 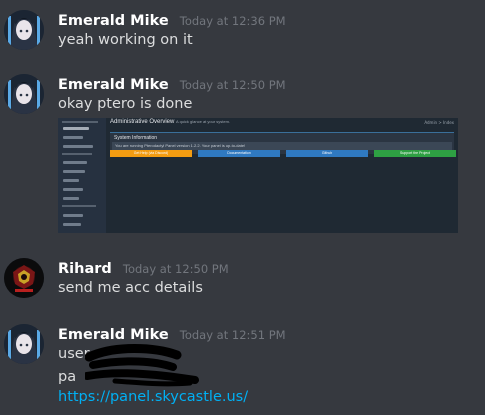 What do you see at coordinates (239, 153) in the screenshot?
I see `documentation-button: Documentation` at bounding box center [239, 153].